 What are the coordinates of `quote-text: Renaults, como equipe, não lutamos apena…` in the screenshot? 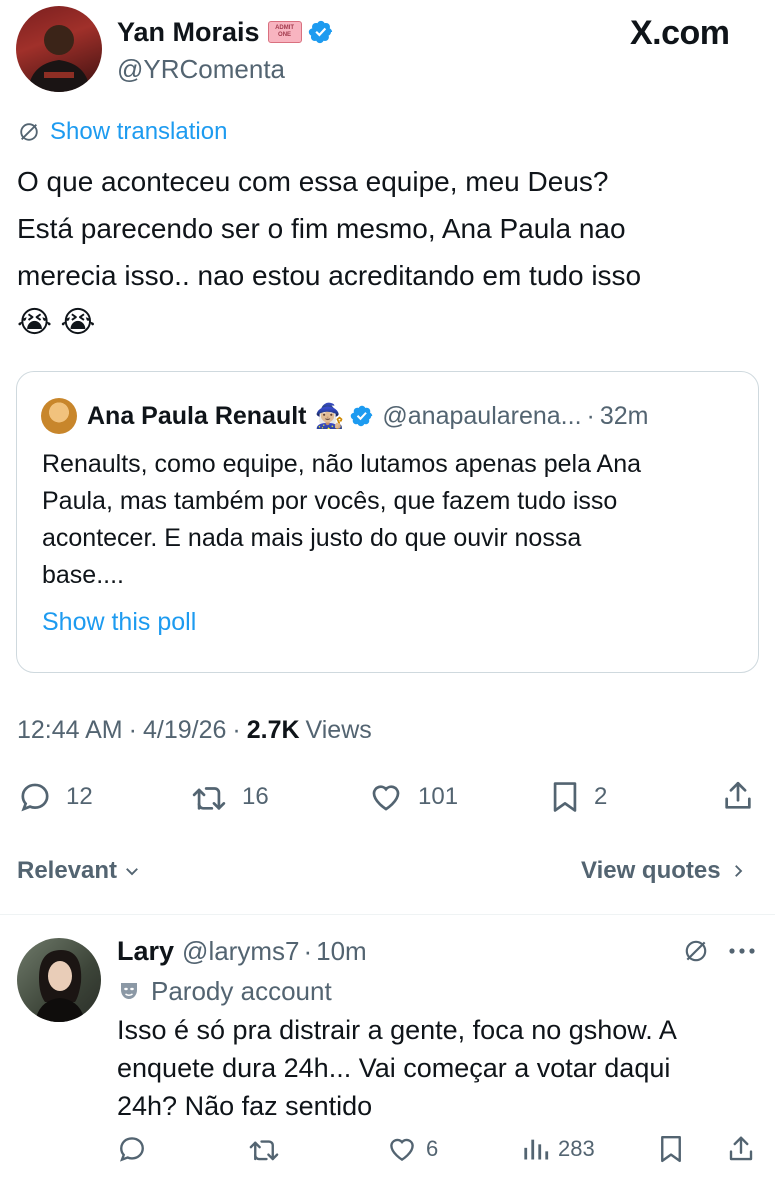 It's located at (341, 520).